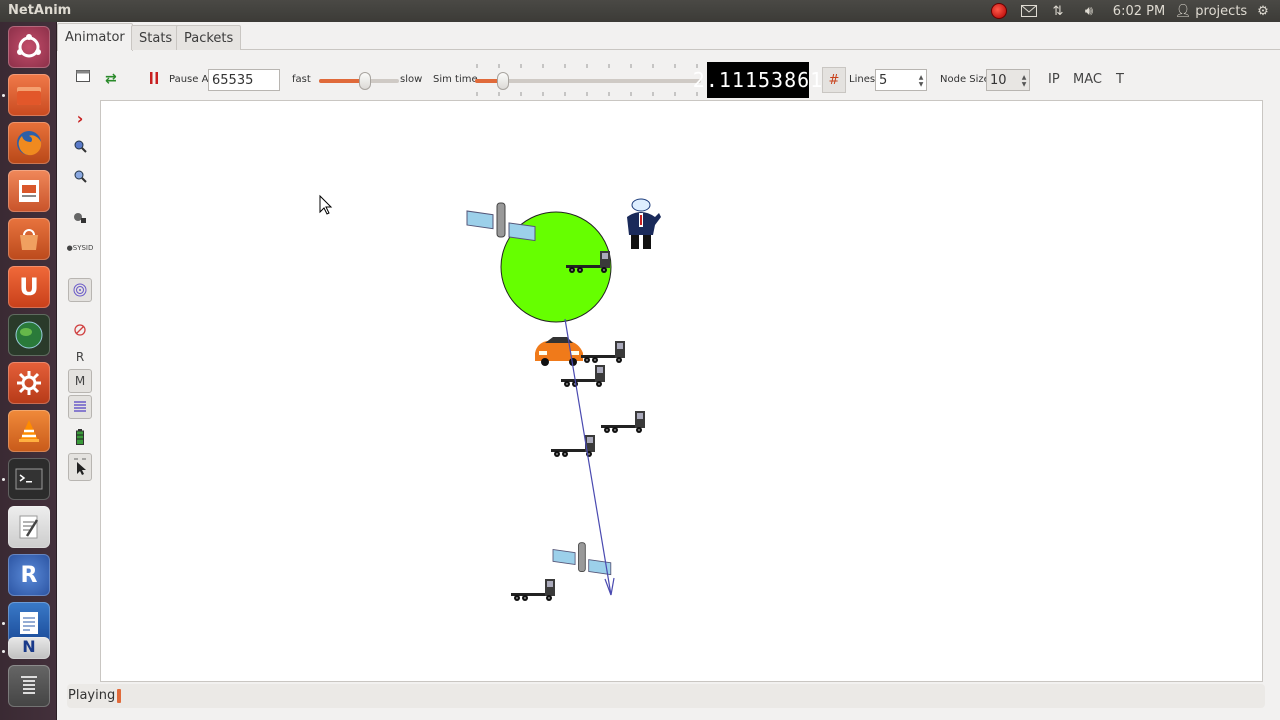 The image size is (1280, 720). I want to click on node-size-select: 10 ▲ ▼, so click(1008, 80).